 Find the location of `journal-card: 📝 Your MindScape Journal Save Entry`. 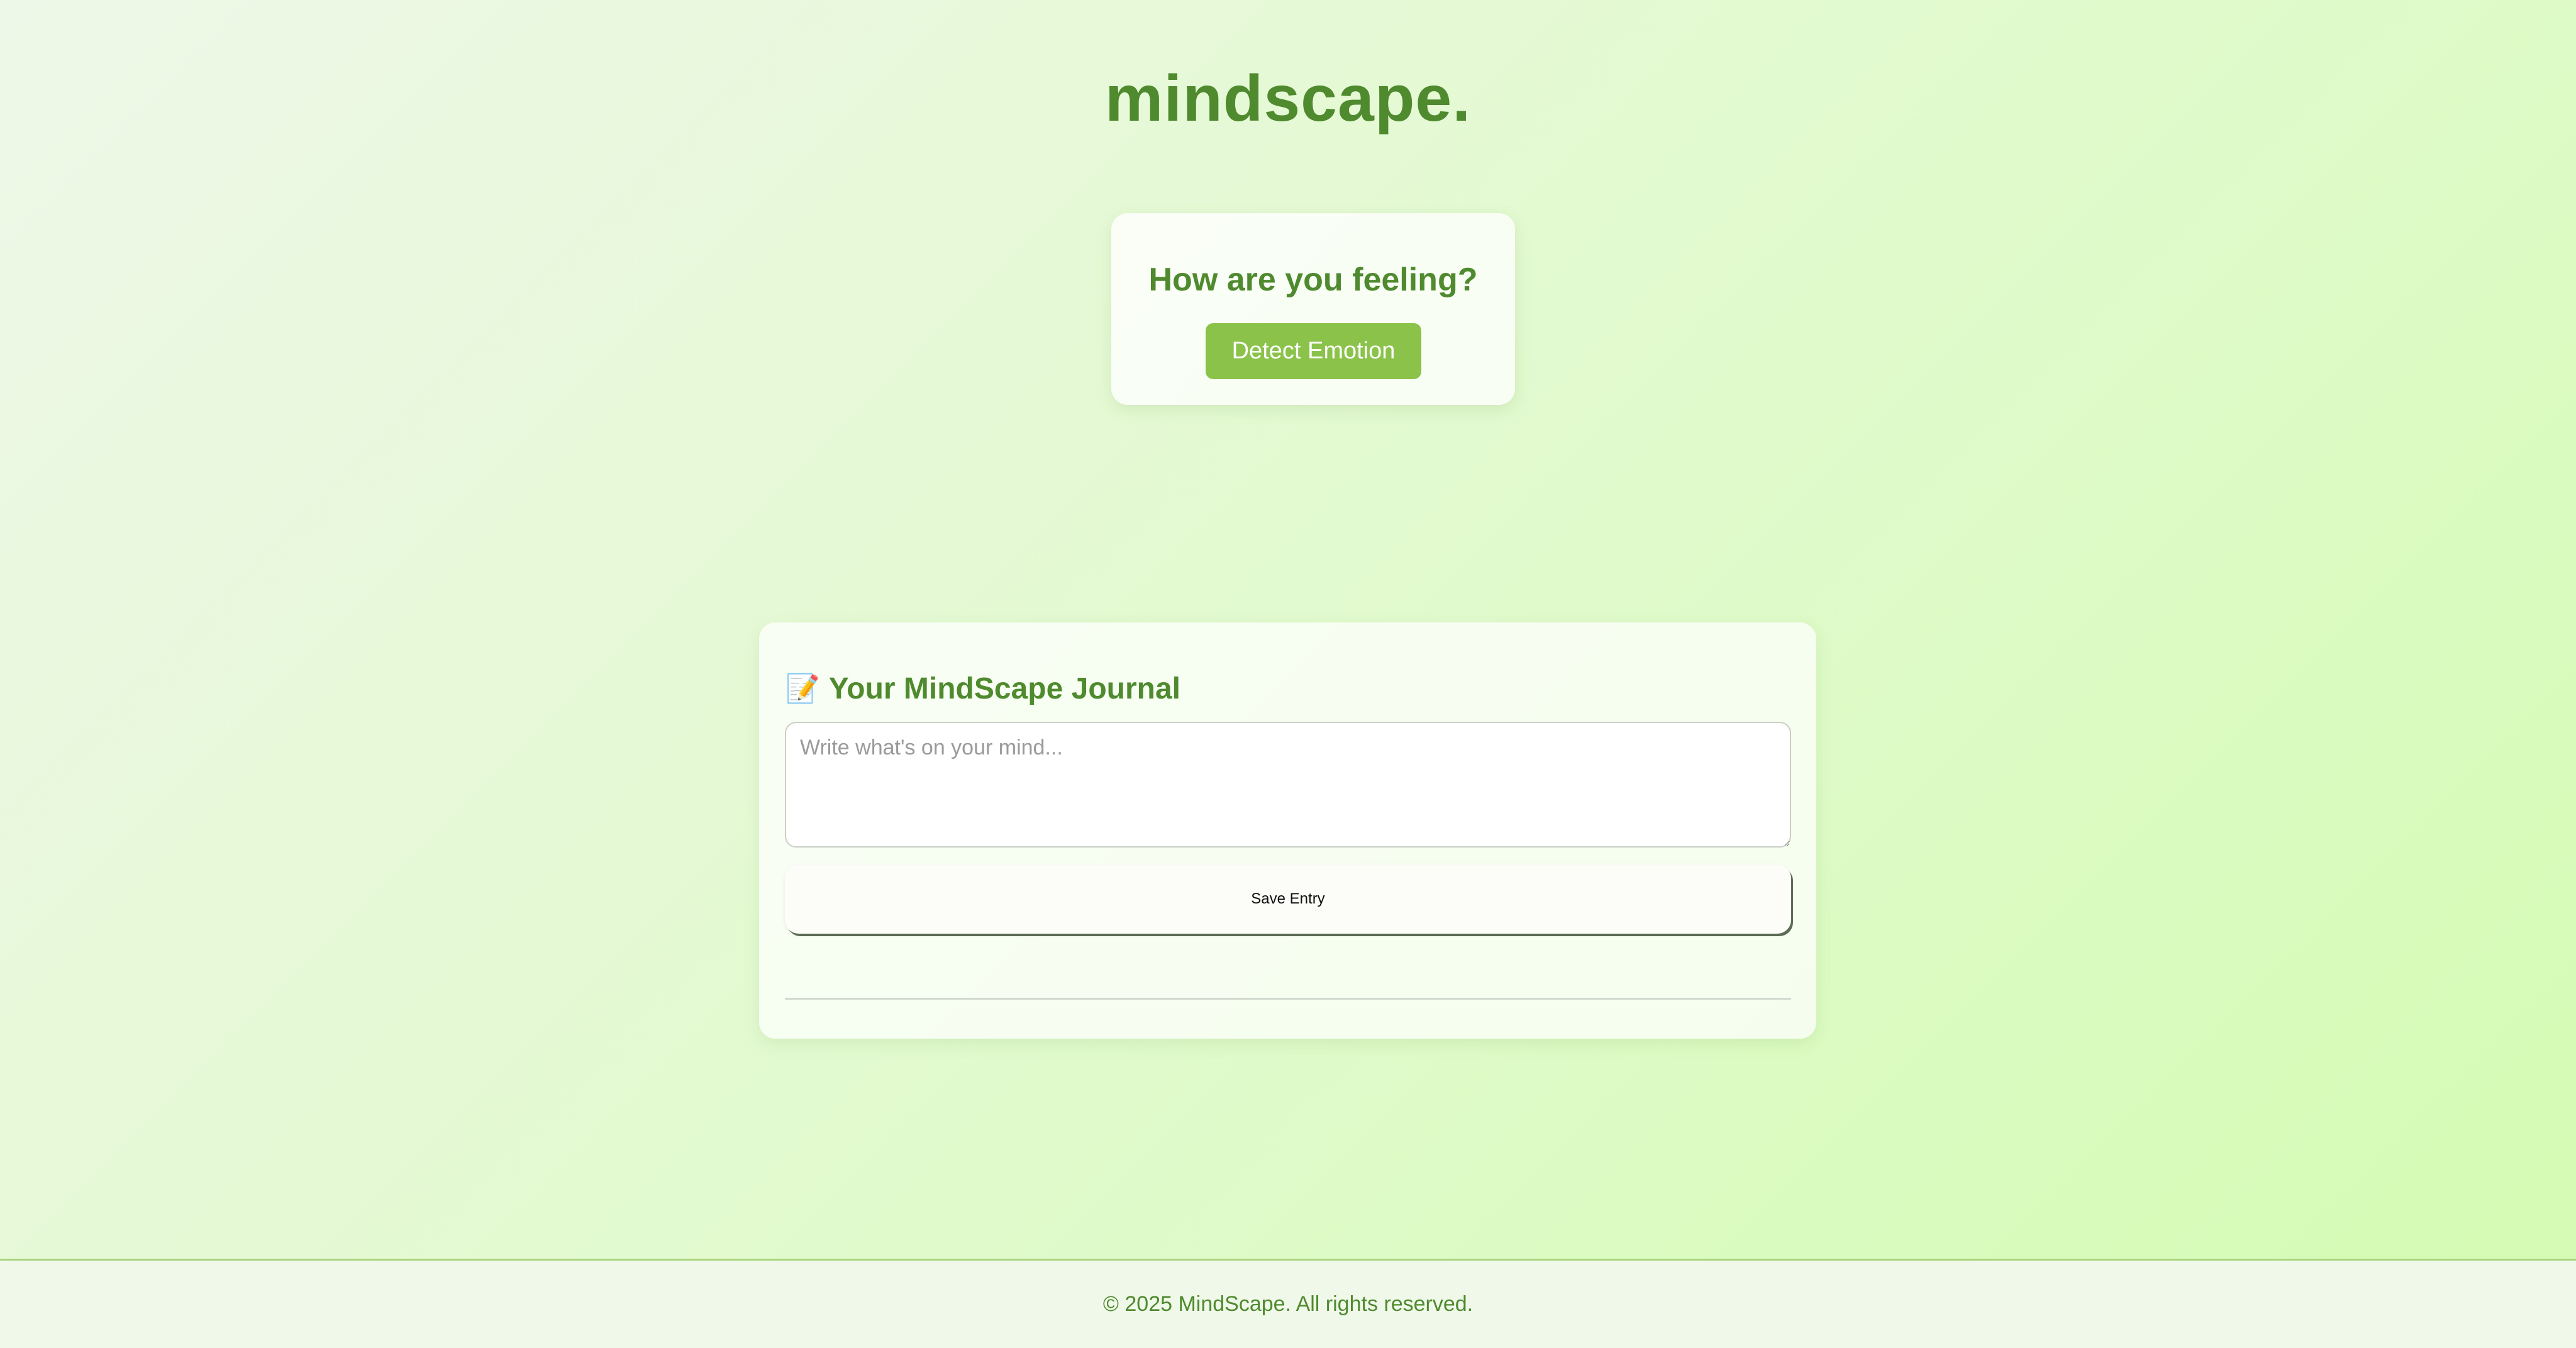

journal-card: 📝 Your MindScape Journal Save Entry is located at coordinates (1287, 830).